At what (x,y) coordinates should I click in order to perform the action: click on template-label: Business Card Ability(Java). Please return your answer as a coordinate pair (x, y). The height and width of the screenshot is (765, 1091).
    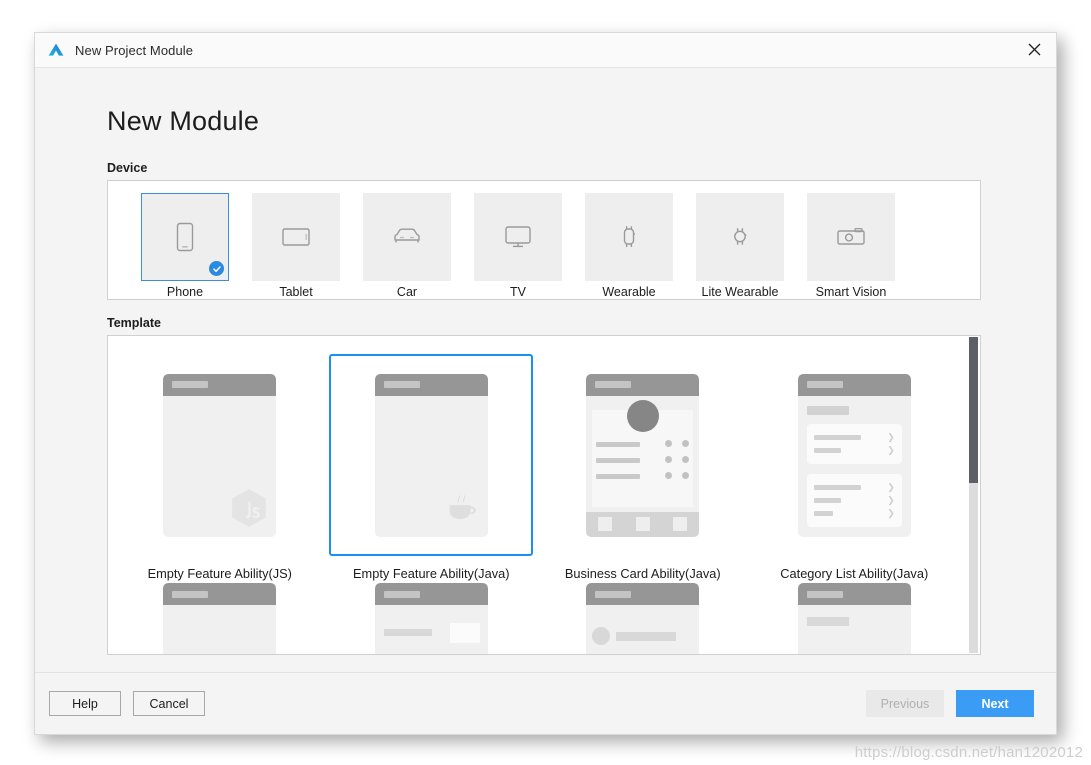
    Looking at the image, I should click on (642, 573).